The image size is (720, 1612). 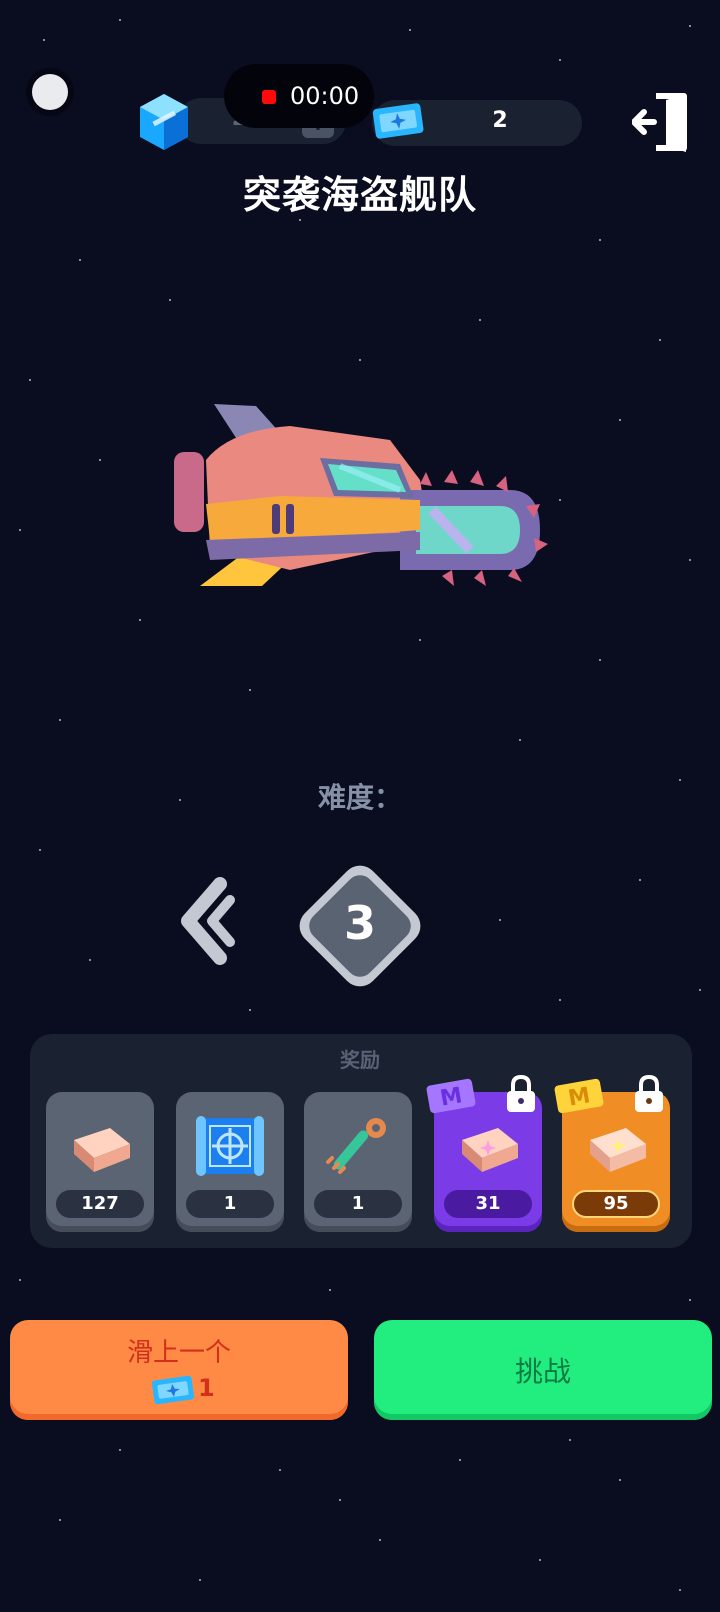 What do you see at coordinates (178, 1353) in the screenshot?
I see `previous-level-label: 滑上一个` at bounding box center [178, 1353].